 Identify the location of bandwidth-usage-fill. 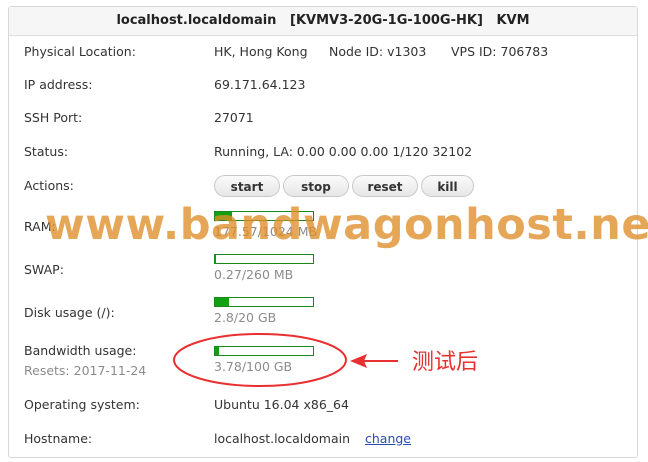
(217, 351).